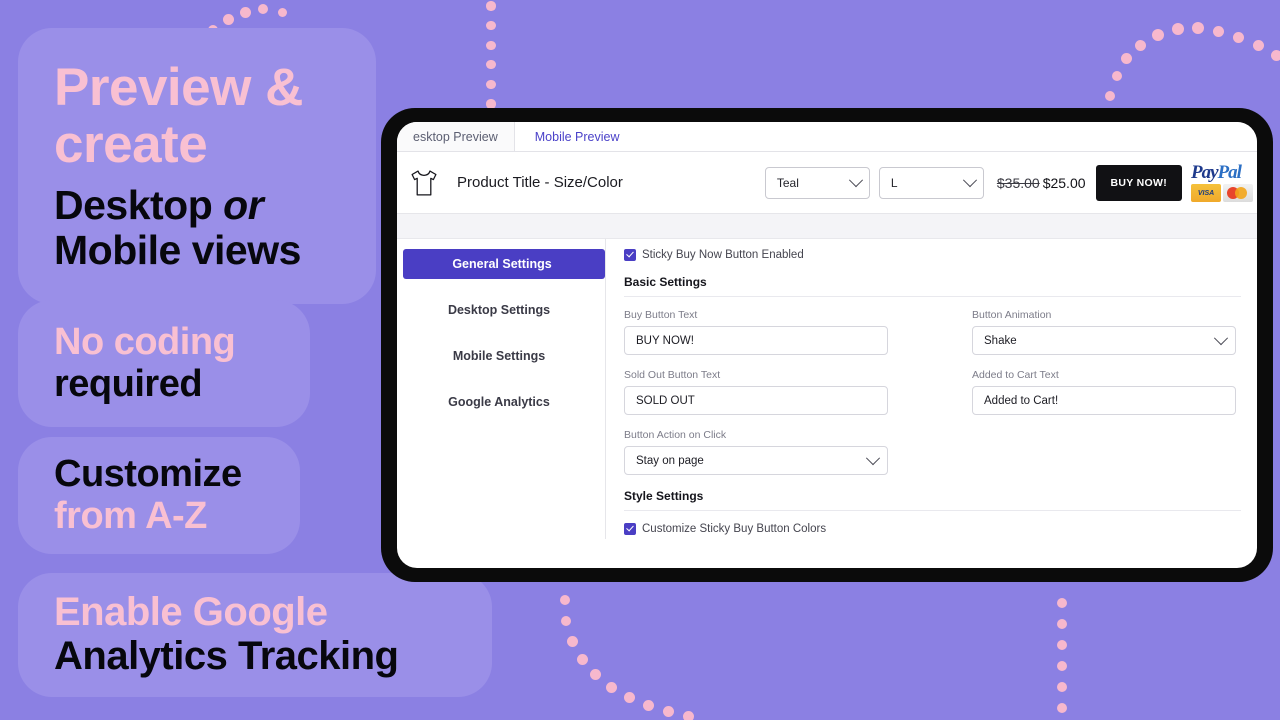  What do you see at coordinates (787, 182) in the screenshot?
I see `color-variant-value: Teal` at bounding box center [787, 182].